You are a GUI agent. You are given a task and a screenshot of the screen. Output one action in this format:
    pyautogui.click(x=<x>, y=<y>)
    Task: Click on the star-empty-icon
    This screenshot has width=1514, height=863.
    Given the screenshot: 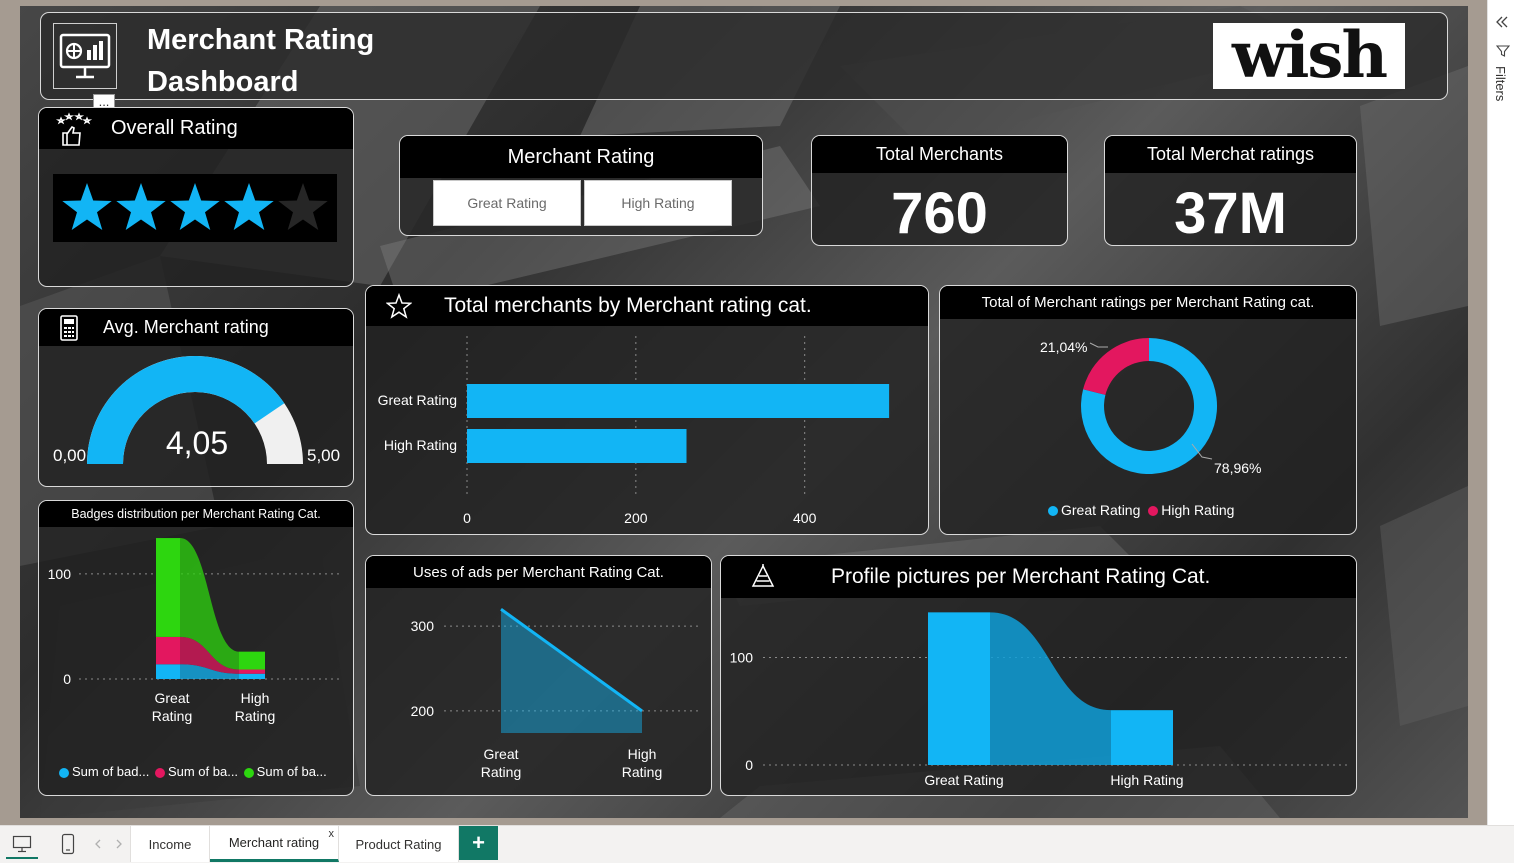 What is the action you would take?
    pyautogui.click(x=303, y=206)
    